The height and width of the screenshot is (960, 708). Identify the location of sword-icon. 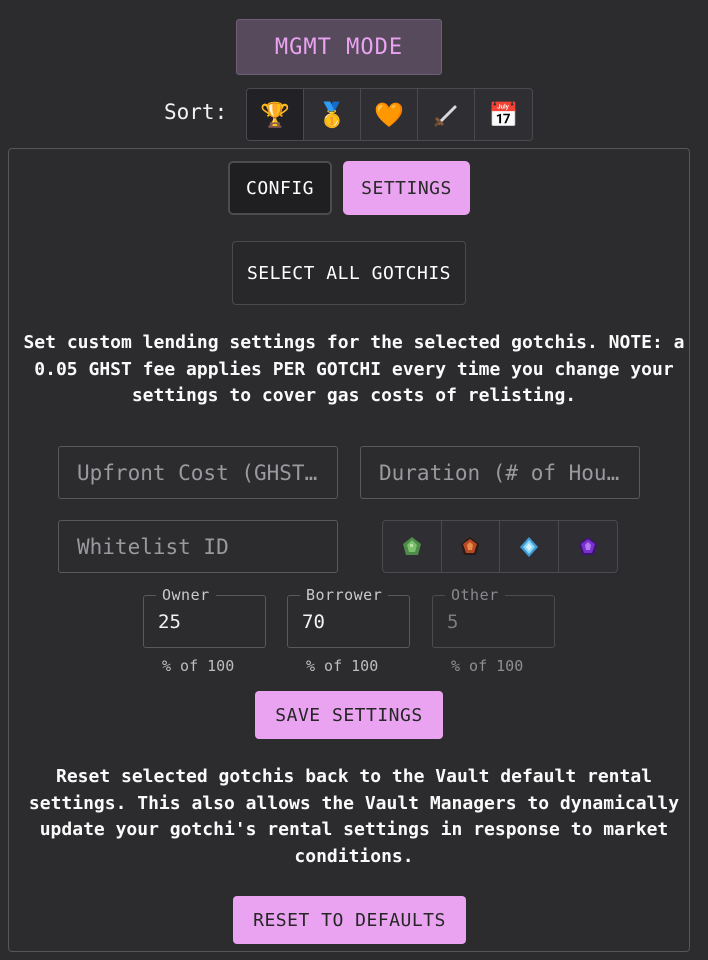
(445, 115).